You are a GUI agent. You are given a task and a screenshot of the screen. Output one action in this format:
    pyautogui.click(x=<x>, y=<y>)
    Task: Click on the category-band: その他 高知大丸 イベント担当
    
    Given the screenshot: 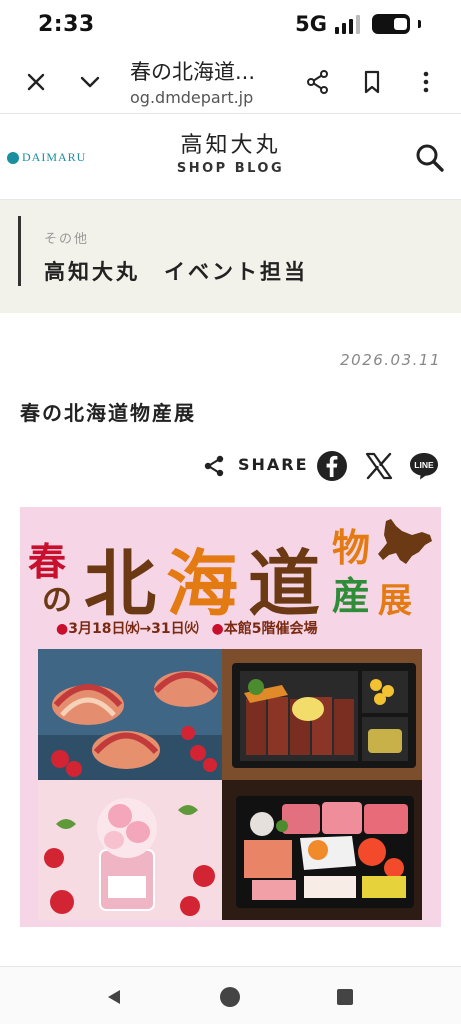 What is the action you would take?
    pyautogui.click(x=230, y=256)
    